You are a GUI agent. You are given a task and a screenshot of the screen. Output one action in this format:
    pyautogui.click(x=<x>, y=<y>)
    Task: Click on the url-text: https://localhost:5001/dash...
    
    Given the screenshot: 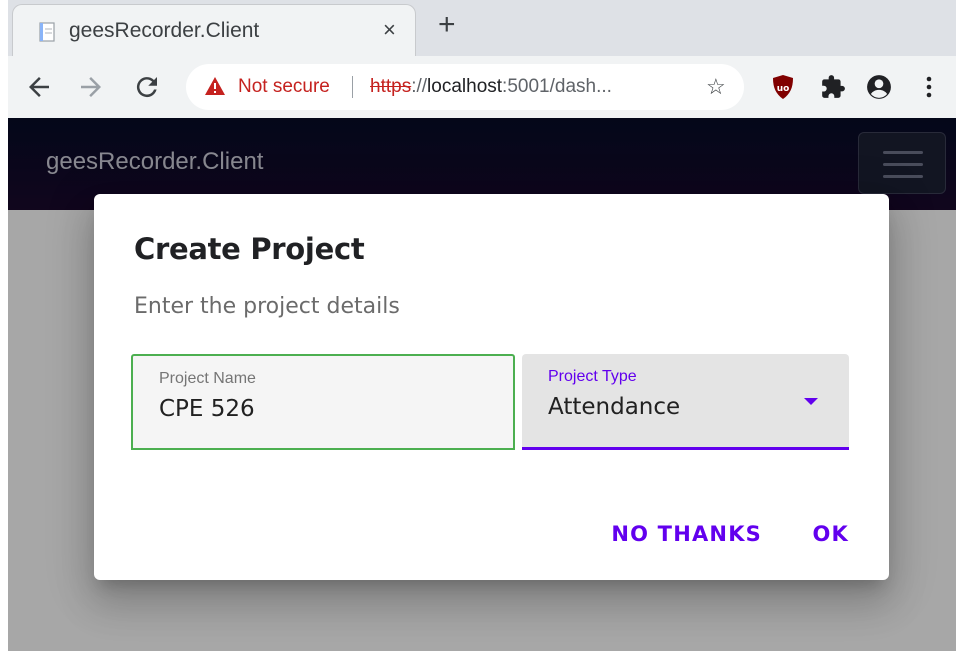 What is the action you would take?
    pyautogui.click(x=491, y=87)
    